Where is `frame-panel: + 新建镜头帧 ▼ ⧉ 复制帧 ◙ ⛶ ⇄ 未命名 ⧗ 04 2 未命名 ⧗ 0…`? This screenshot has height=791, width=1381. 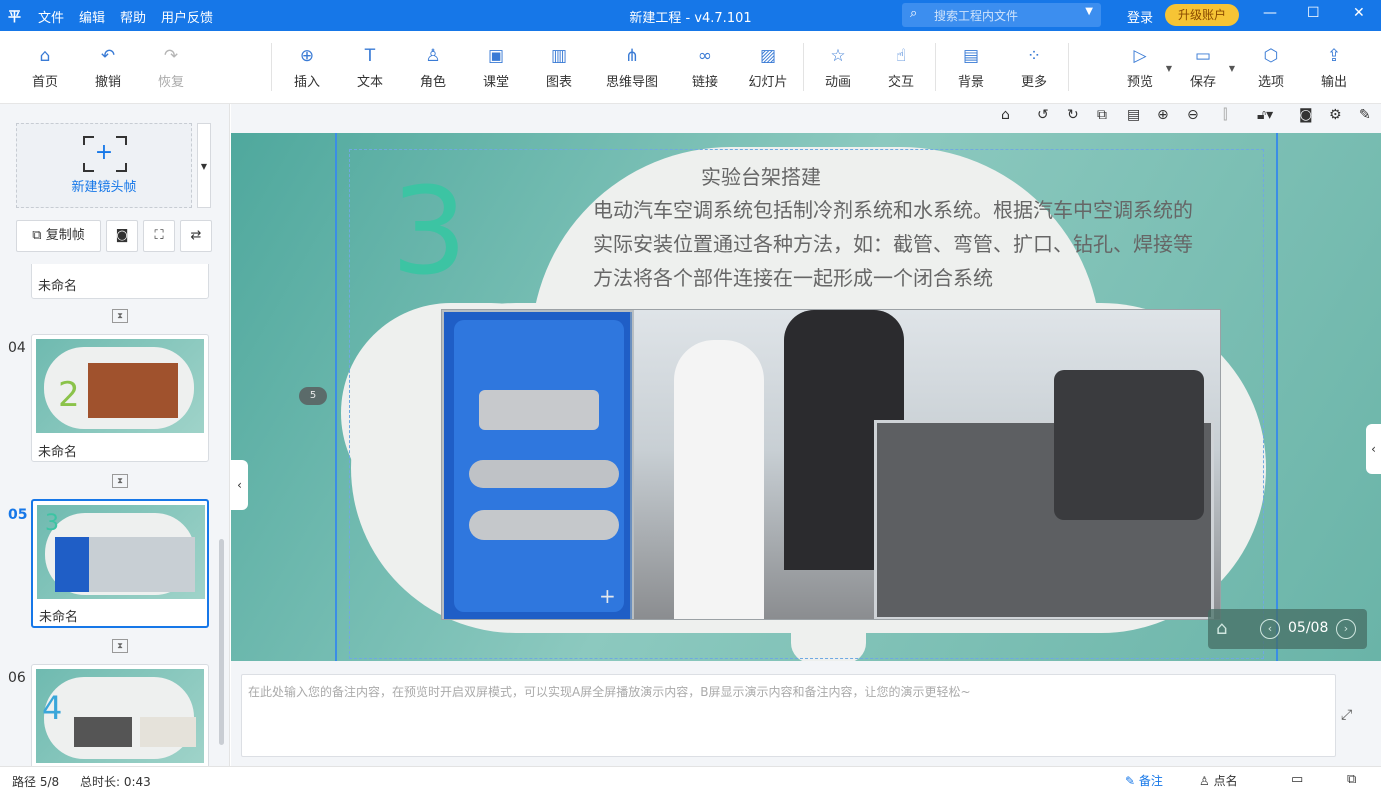
frame-panel: + 新建镜头帧 ▼ ⧉ 复制帧 ◙ ⛶ ⇄ 未命名 ⧗ 04 2 未命名 ⧗ 0… is located at coordinates (115, 435).